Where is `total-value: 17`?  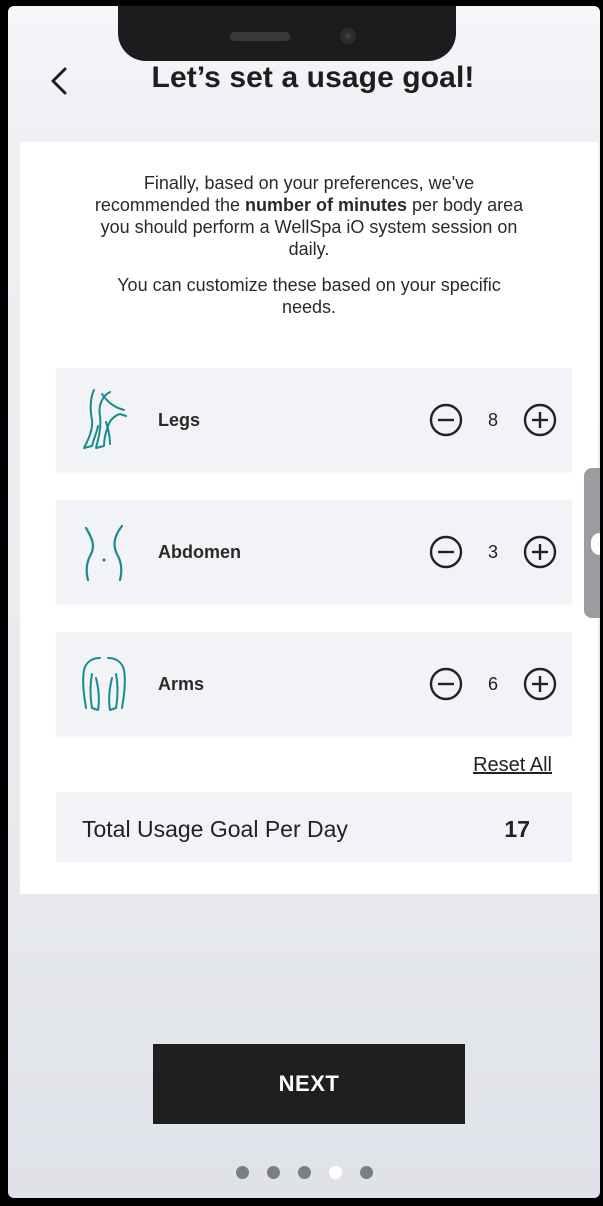
total-value: 17 is located at coordinates (517, 829).